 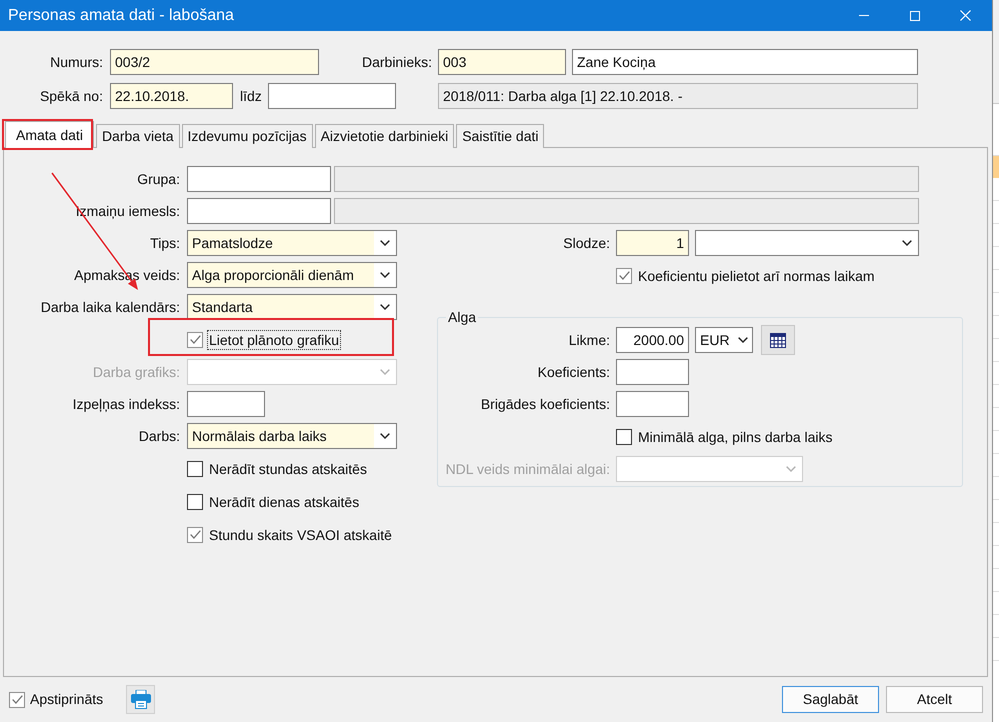 What do you see at coordinates (678, 96) in the screenshot?
I see `readonly-field: 2018/011: Darba alga [1] 22.10.2018. -` at bounding box center [678, 96].